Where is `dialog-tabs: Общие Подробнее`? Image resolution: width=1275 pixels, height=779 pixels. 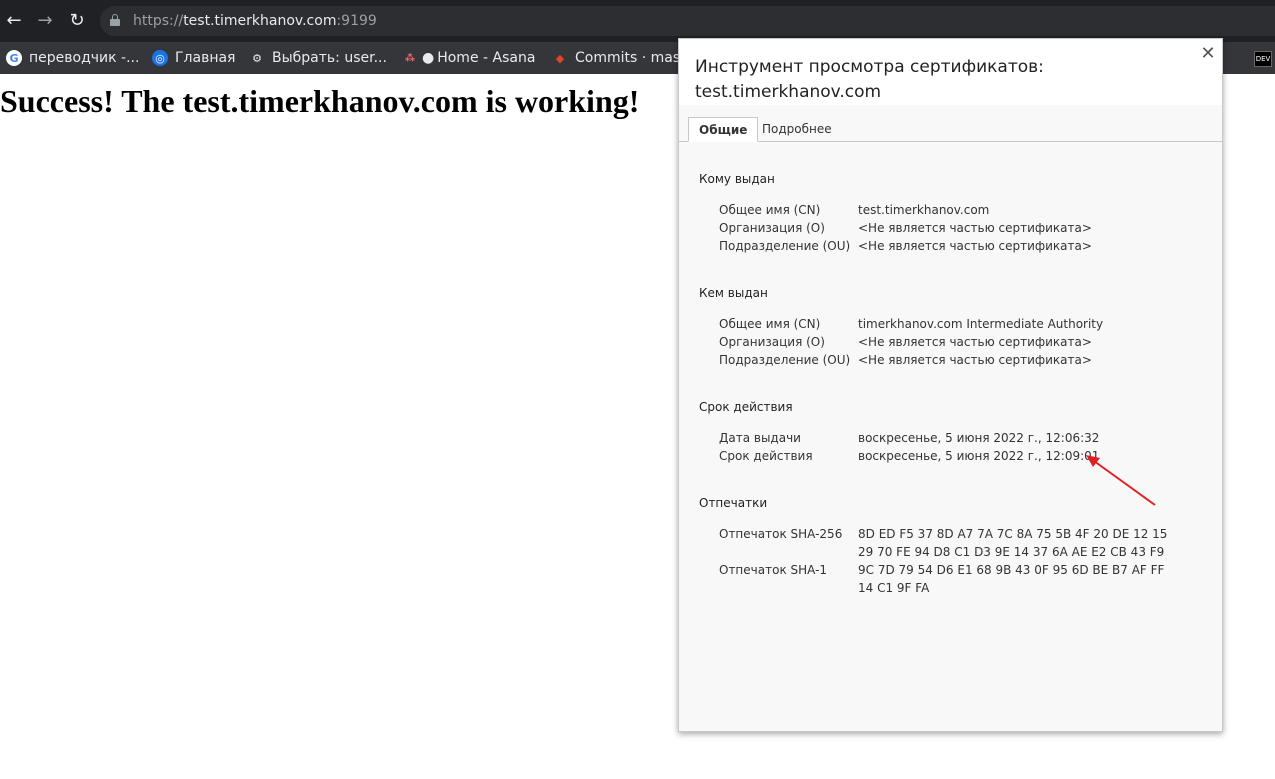
dialog-tabs: Общие Подробнее is located at coordinates (950, 129).